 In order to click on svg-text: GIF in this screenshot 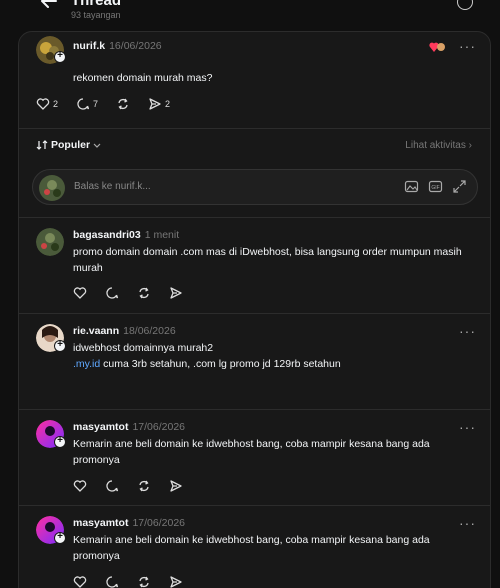, I will do `click(435, 188)`.